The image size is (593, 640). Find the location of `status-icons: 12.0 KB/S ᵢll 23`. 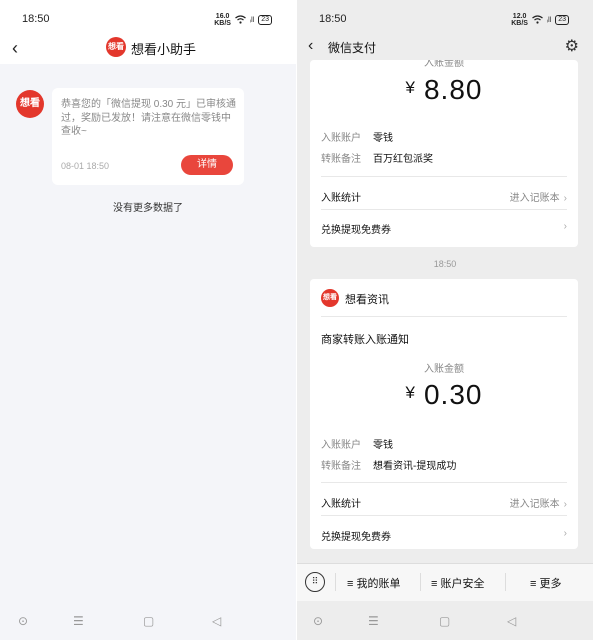

status-icons: 12.0 KB/S ᵢll 23 is located at coordinates (540, 20).